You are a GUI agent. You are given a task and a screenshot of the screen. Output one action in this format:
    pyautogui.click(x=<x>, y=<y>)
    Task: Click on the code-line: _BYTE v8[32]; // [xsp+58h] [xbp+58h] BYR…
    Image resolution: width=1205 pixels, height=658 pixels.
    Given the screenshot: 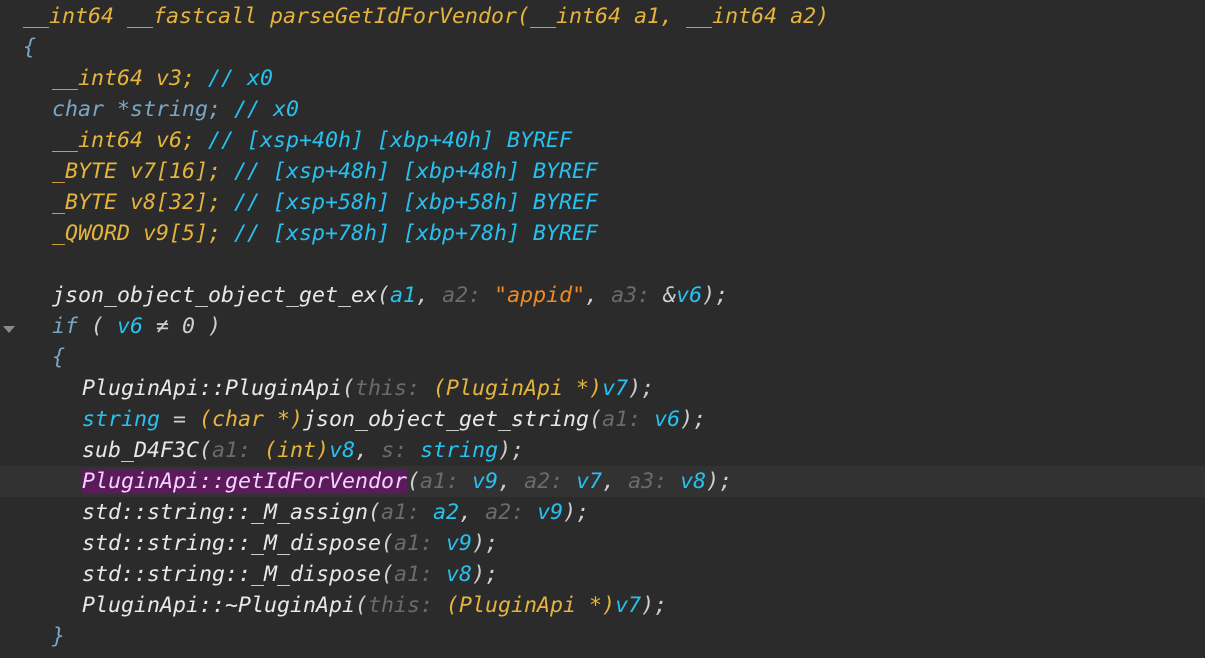 What is the action you would take?
    pyautogui.click(x=602, y=202)
    